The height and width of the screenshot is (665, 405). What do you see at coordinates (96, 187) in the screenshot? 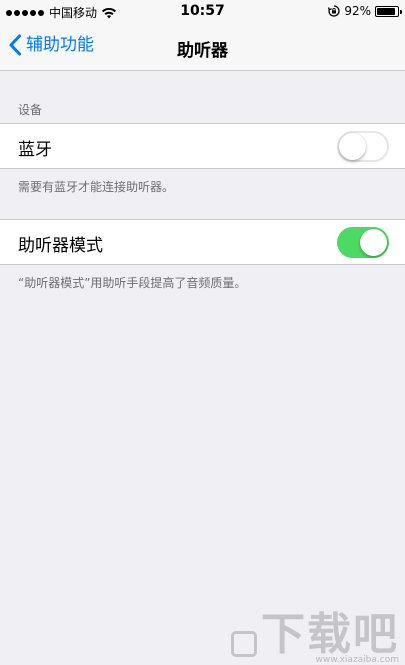
I see `bluetooth-footer-note: 需要有蓝牙才能连接助听器。` at bounding box center [96, 187].